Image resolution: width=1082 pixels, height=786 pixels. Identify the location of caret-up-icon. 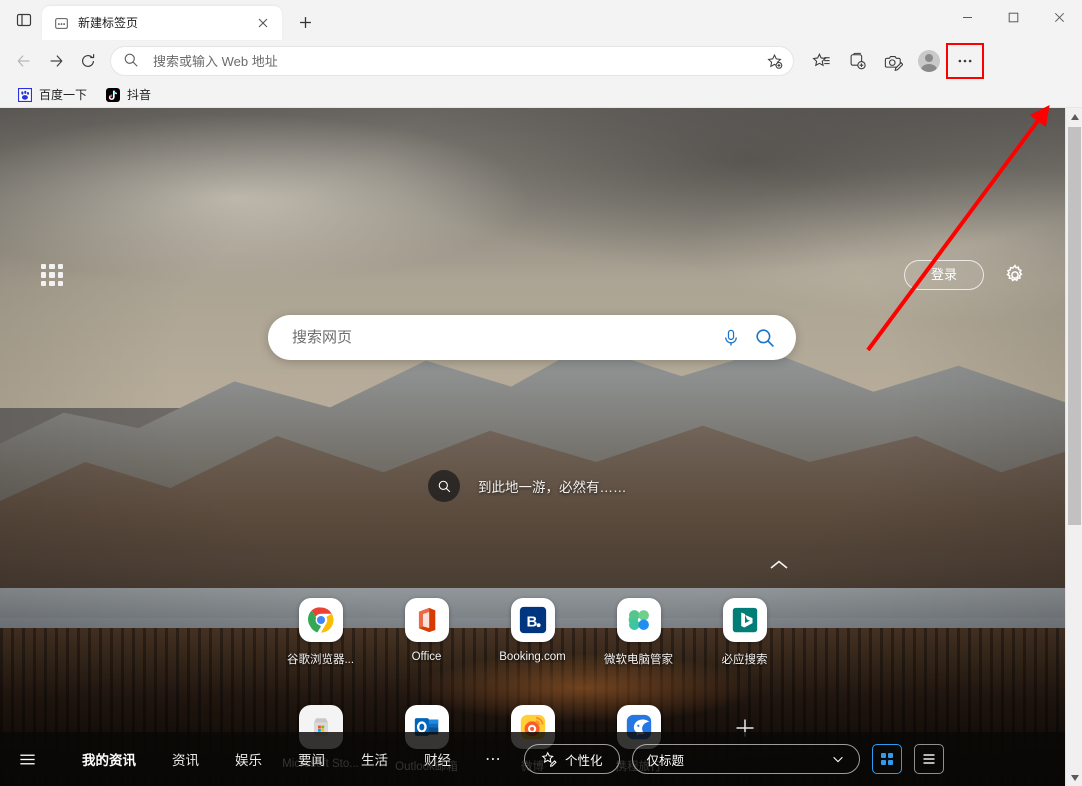
(1074, 116).